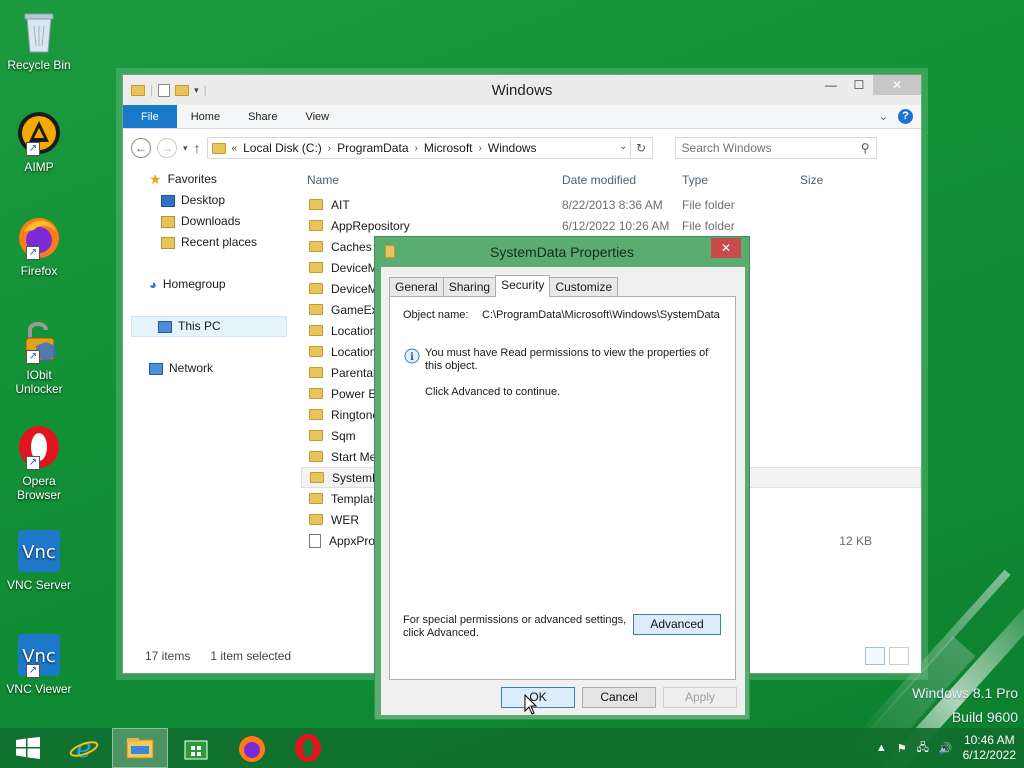  I want to click on windows-logo-icon, so click(28, 748).